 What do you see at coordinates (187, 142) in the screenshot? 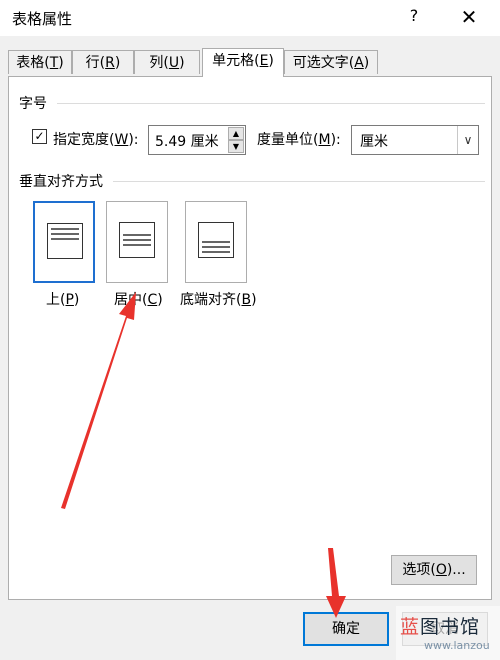
I see `width-value: 5.49 厘米` at bounding box center [187, 142].